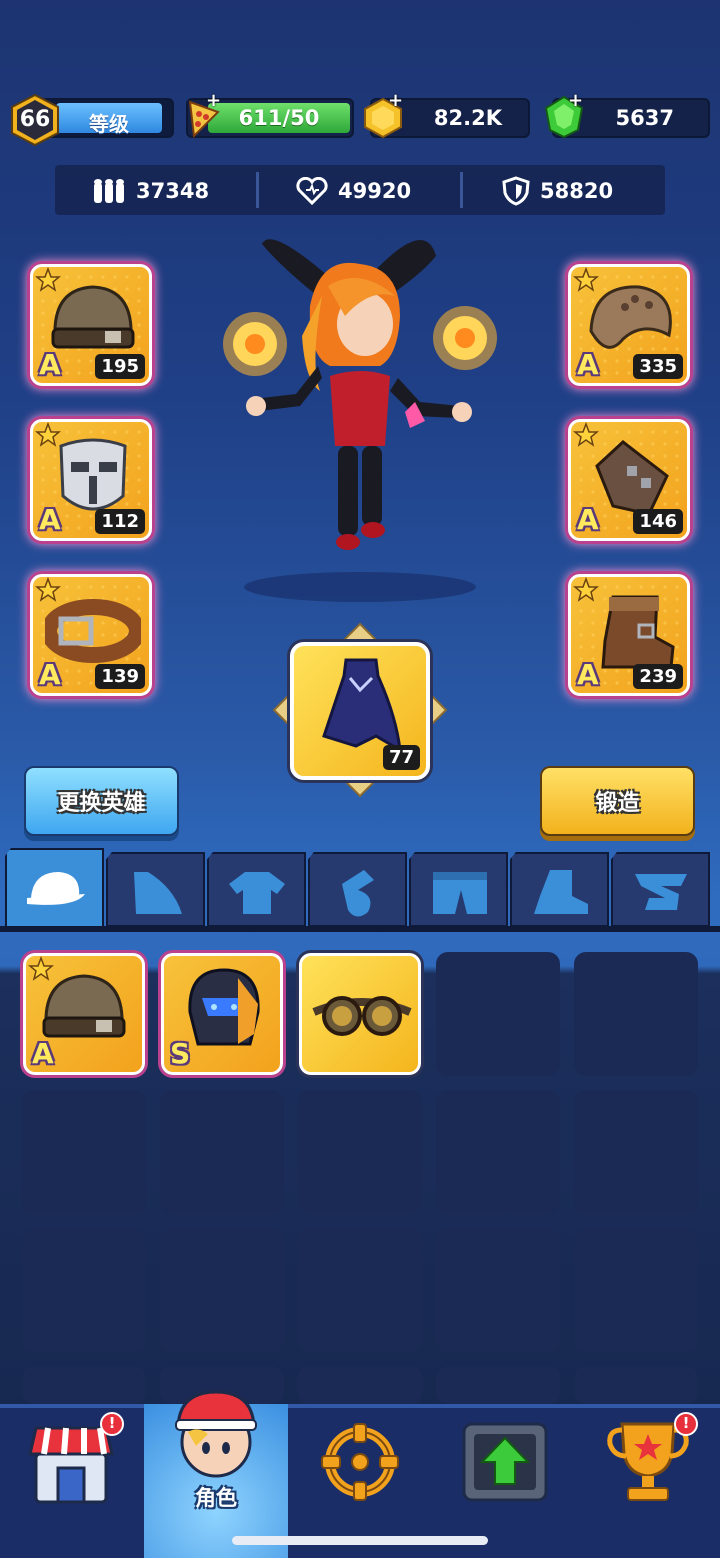 The image size is (720, 1558). What do you see at coordinates (360, 587) in the screenshot?
I see `hero-shadow` at bounding box center [360, 587].